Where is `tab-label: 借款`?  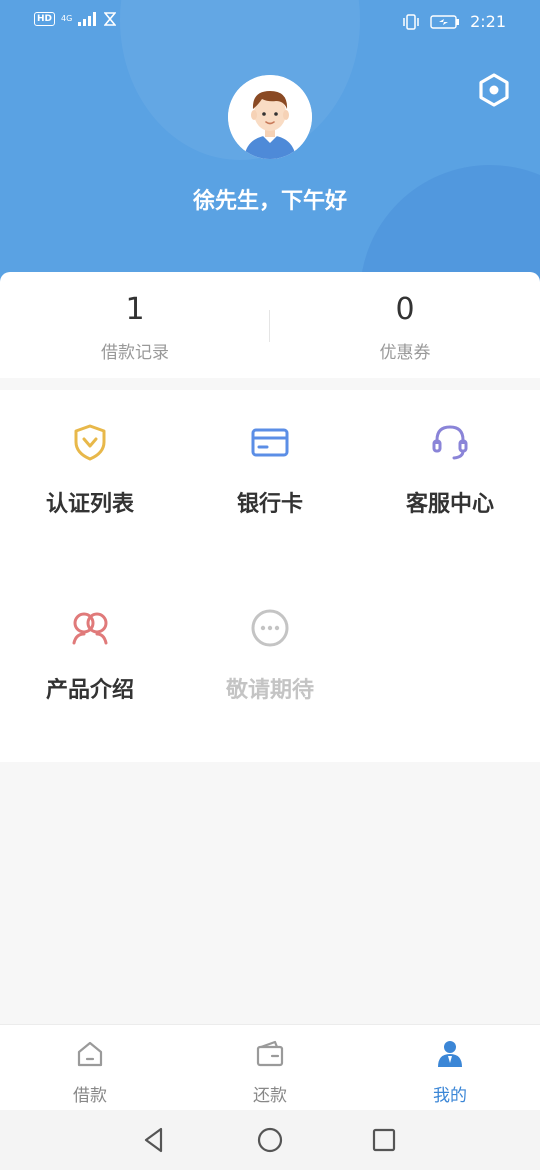 tab-label: 借款 is located at coordinates (90, 1096).